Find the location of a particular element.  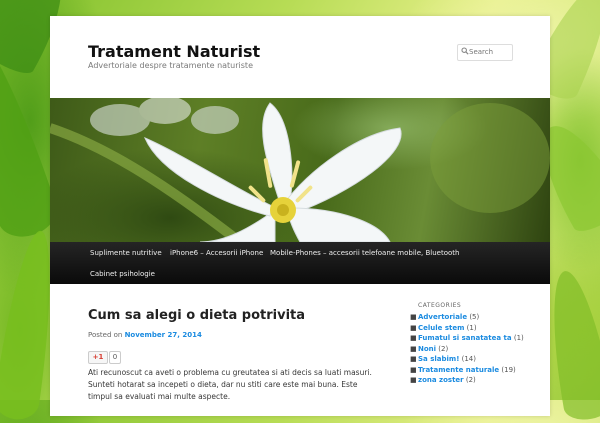

category-item: ■ Advertoriale (5) is located at coordinates (445, 317).